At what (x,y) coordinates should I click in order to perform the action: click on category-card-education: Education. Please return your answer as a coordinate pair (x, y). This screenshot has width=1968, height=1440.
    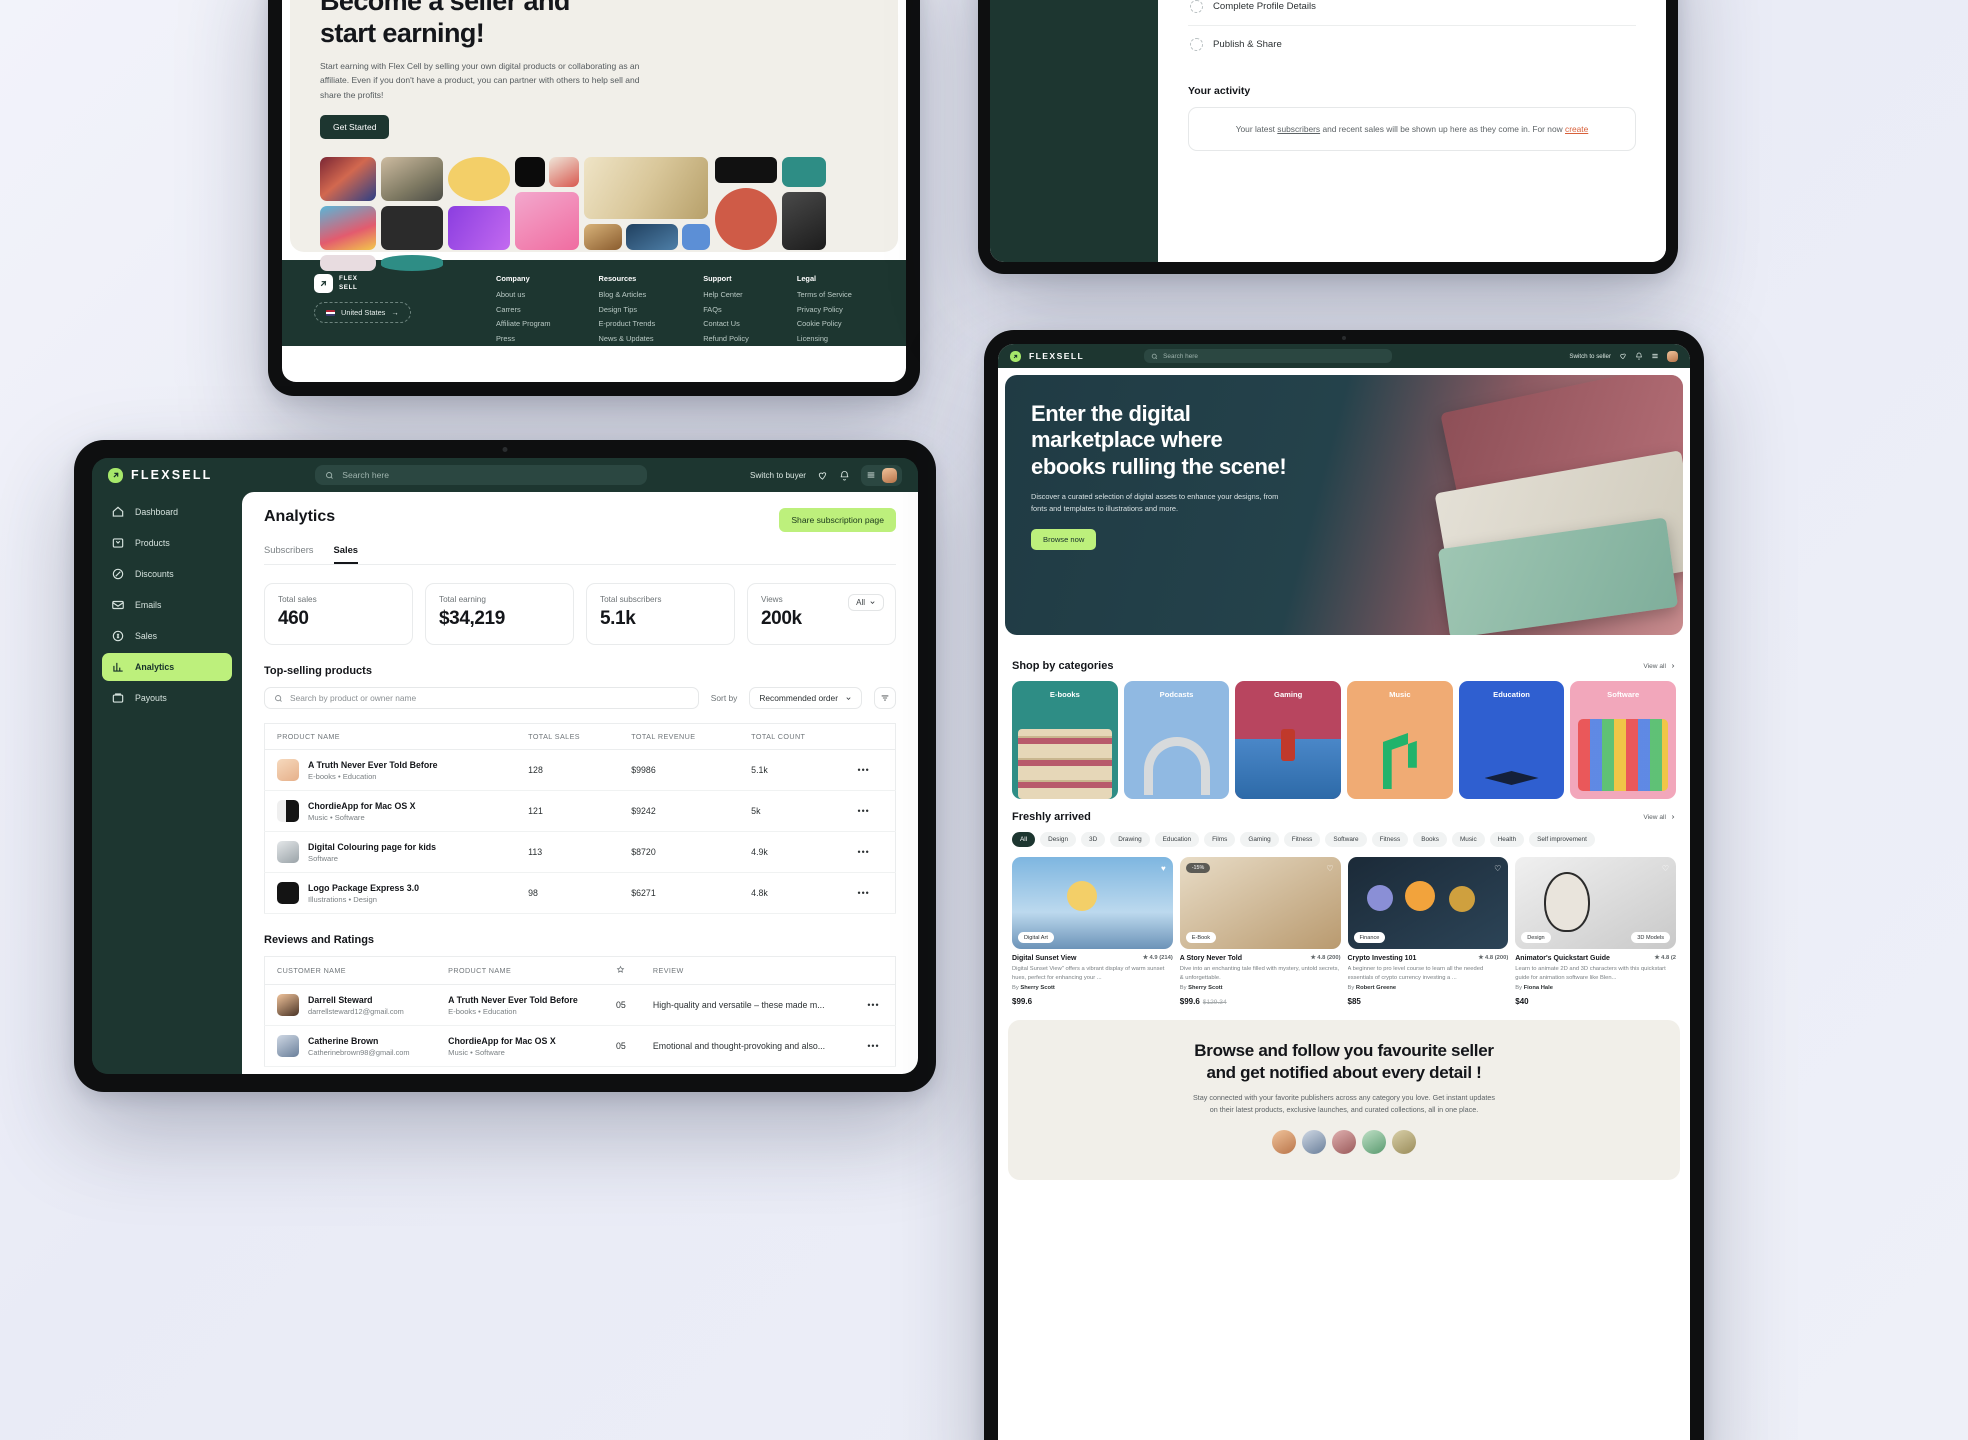
    Looking at the image, I should click on (1511, 740).